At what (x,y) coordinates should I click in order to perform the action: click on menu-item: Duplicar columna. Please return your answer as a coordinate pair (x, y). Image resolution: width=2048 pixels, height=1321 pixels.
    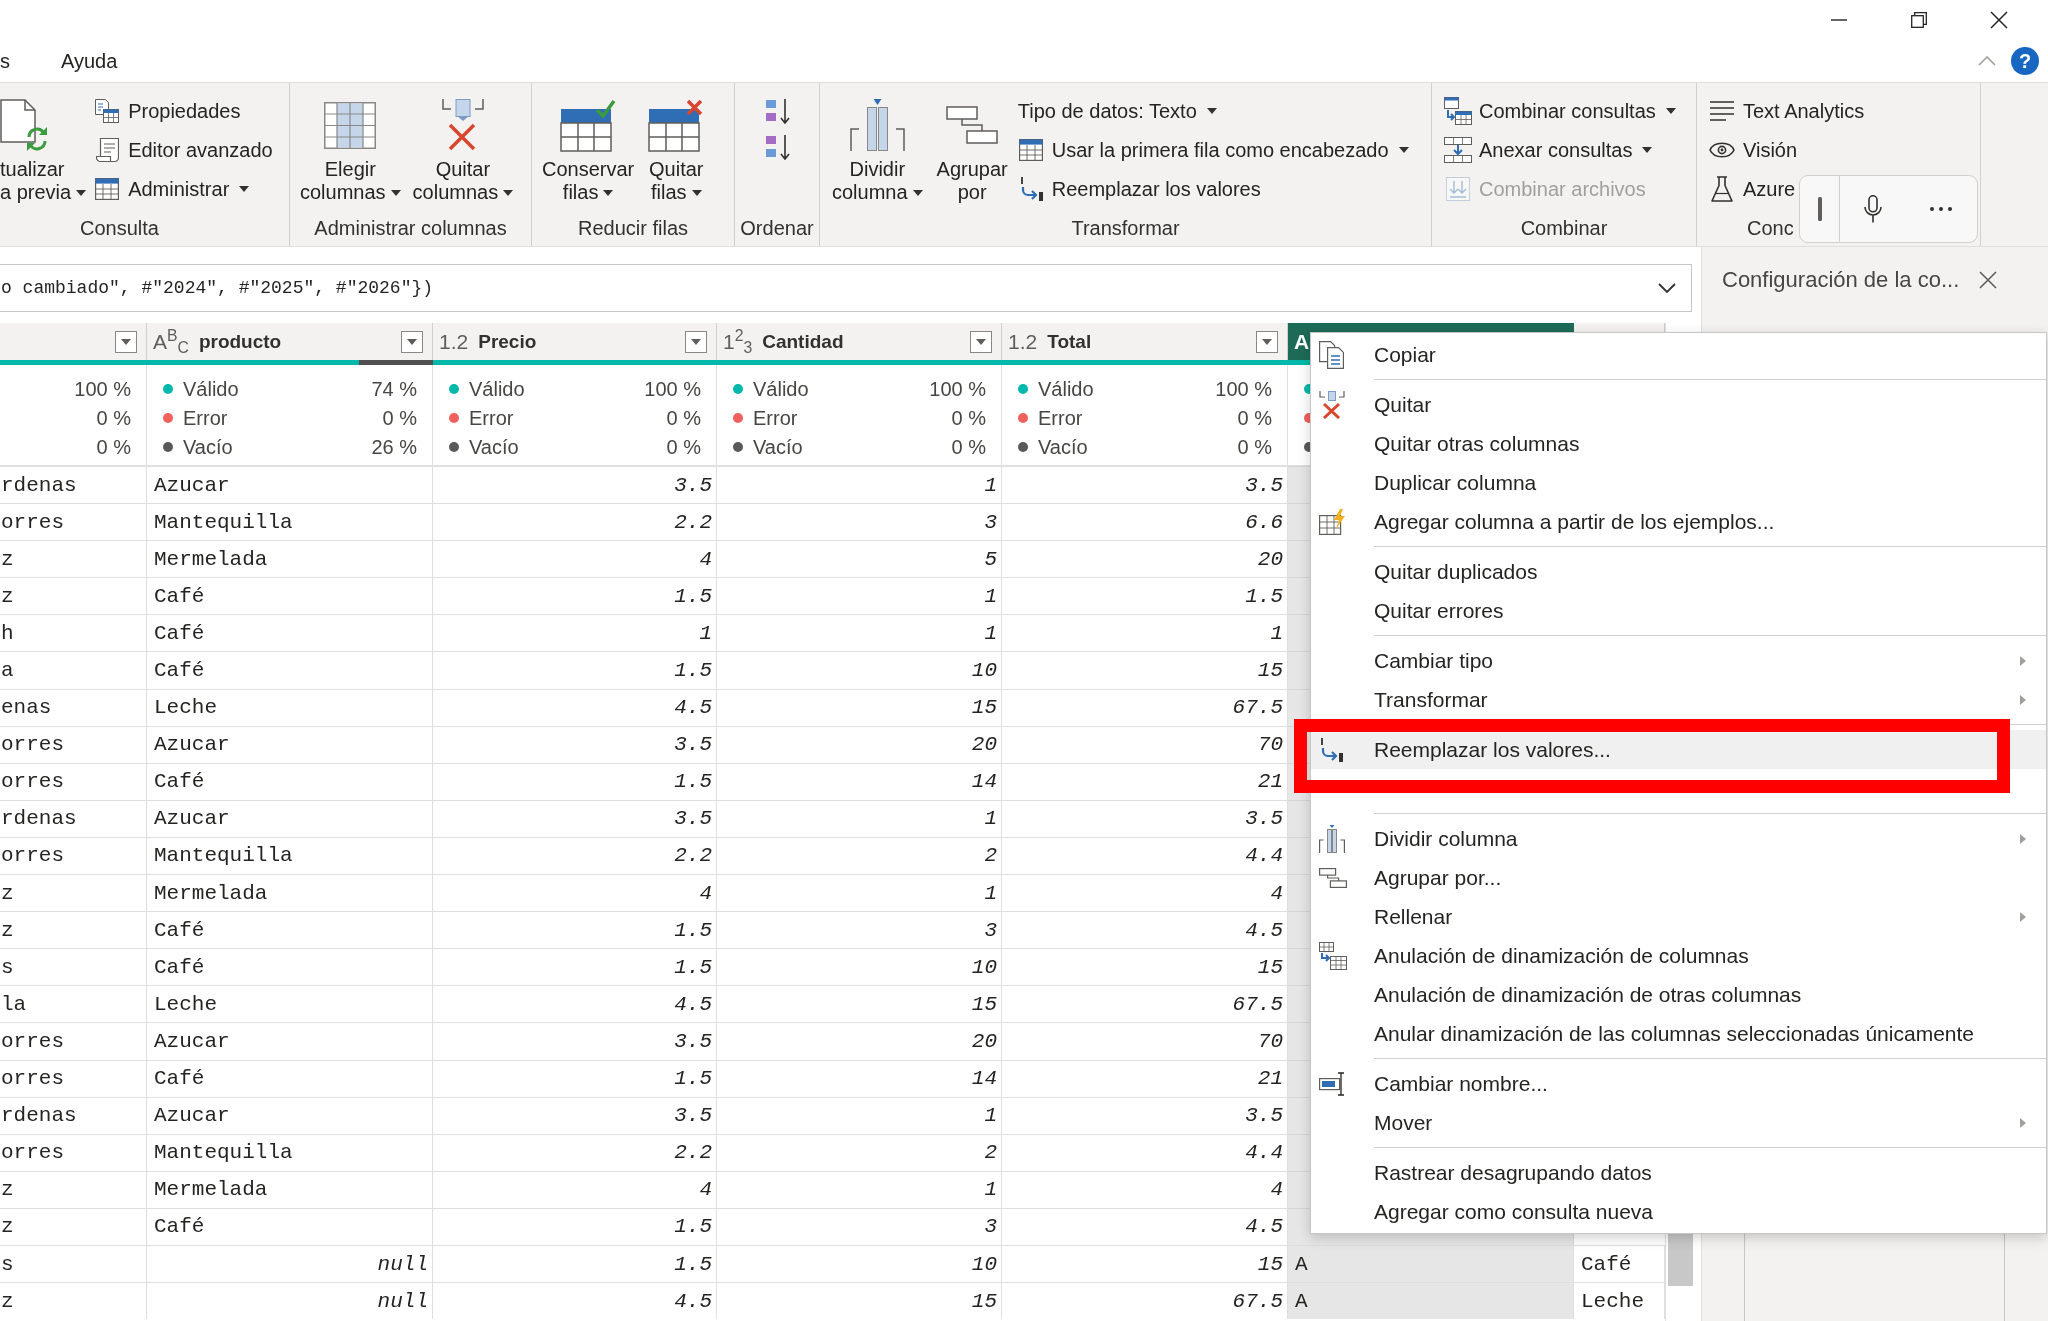
    Looking at the image, I should click on (1678, 482).